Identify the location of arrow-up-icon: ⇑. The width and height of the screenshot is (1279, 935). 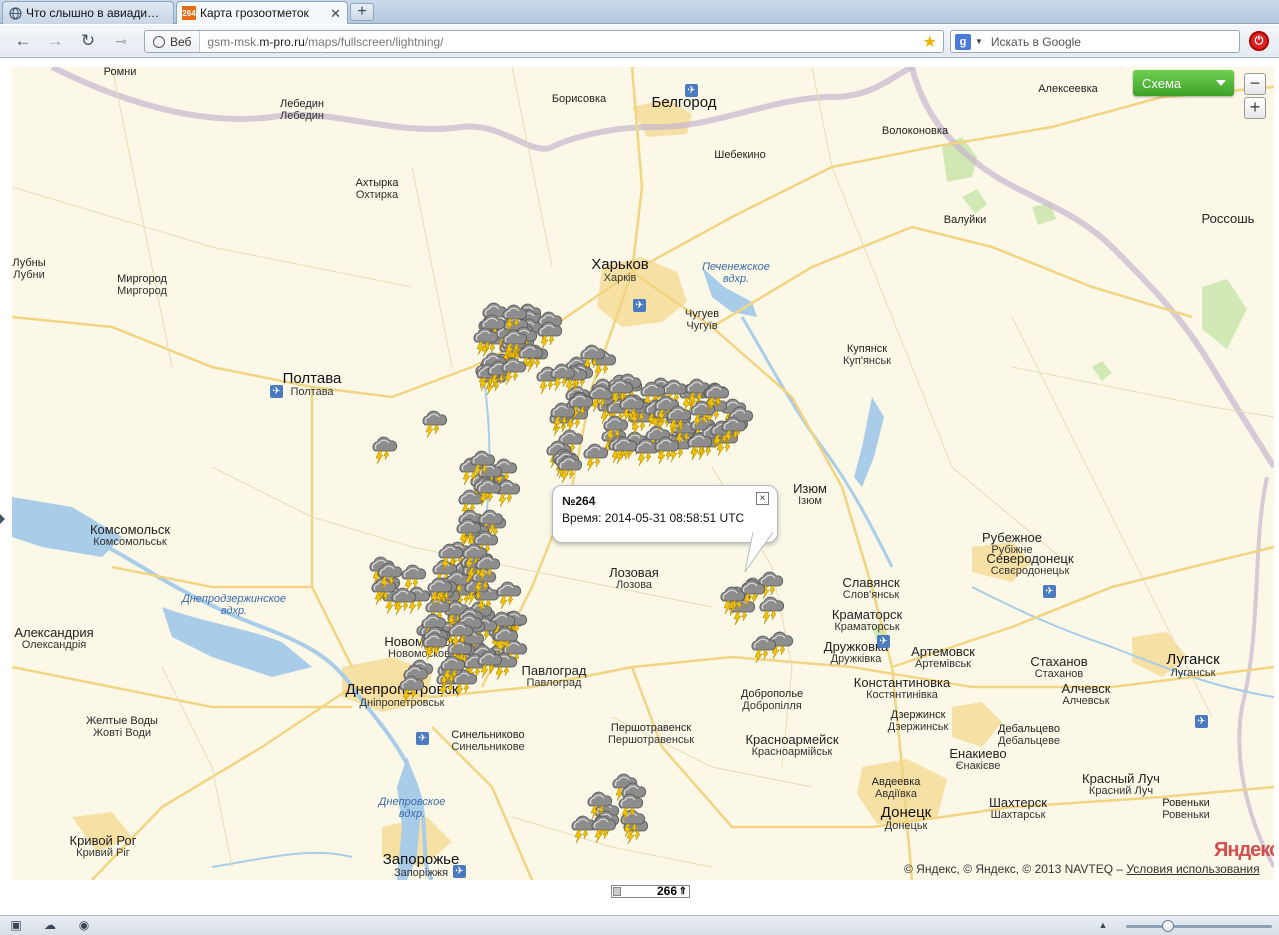
(683, 891).